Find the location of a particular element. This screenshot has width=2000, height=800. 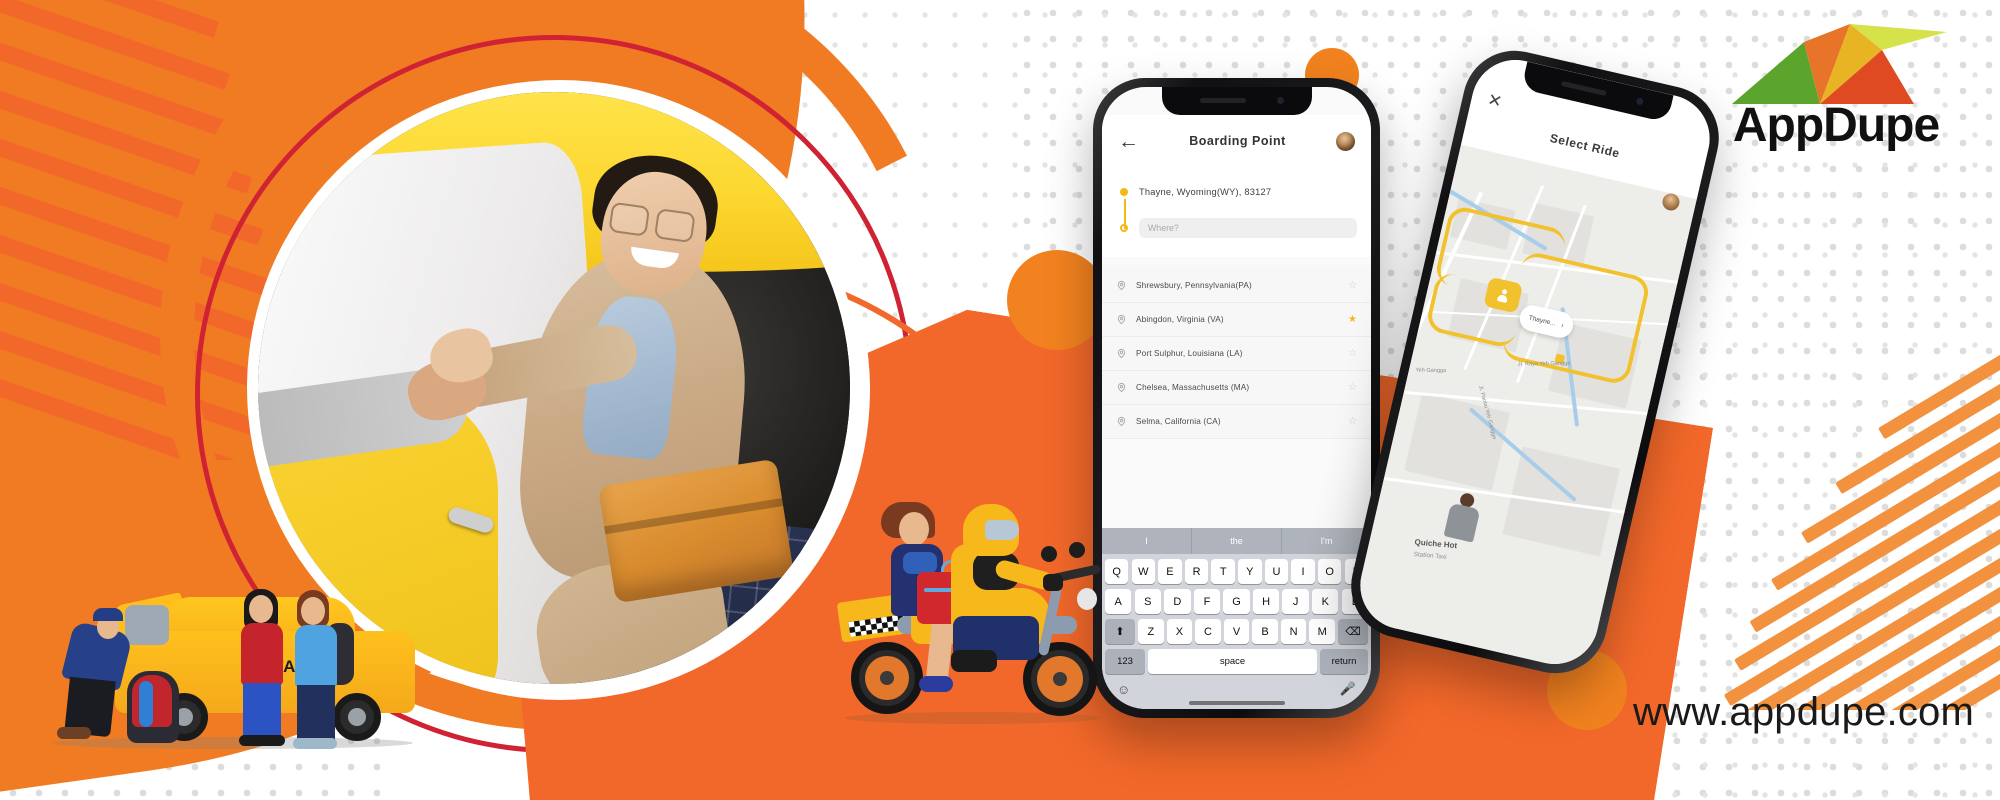

destination-input: Where? is located at coordinates (1248, 228).